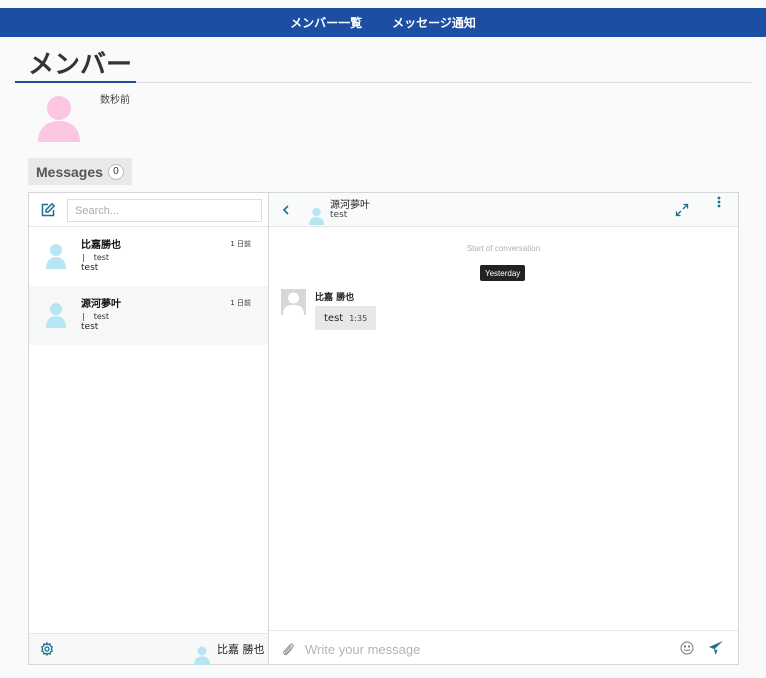  What do you see at coordinates (293, 302) in the screenshot?
I see `message-author-avatar-icon` at bounding box center [293, 302].